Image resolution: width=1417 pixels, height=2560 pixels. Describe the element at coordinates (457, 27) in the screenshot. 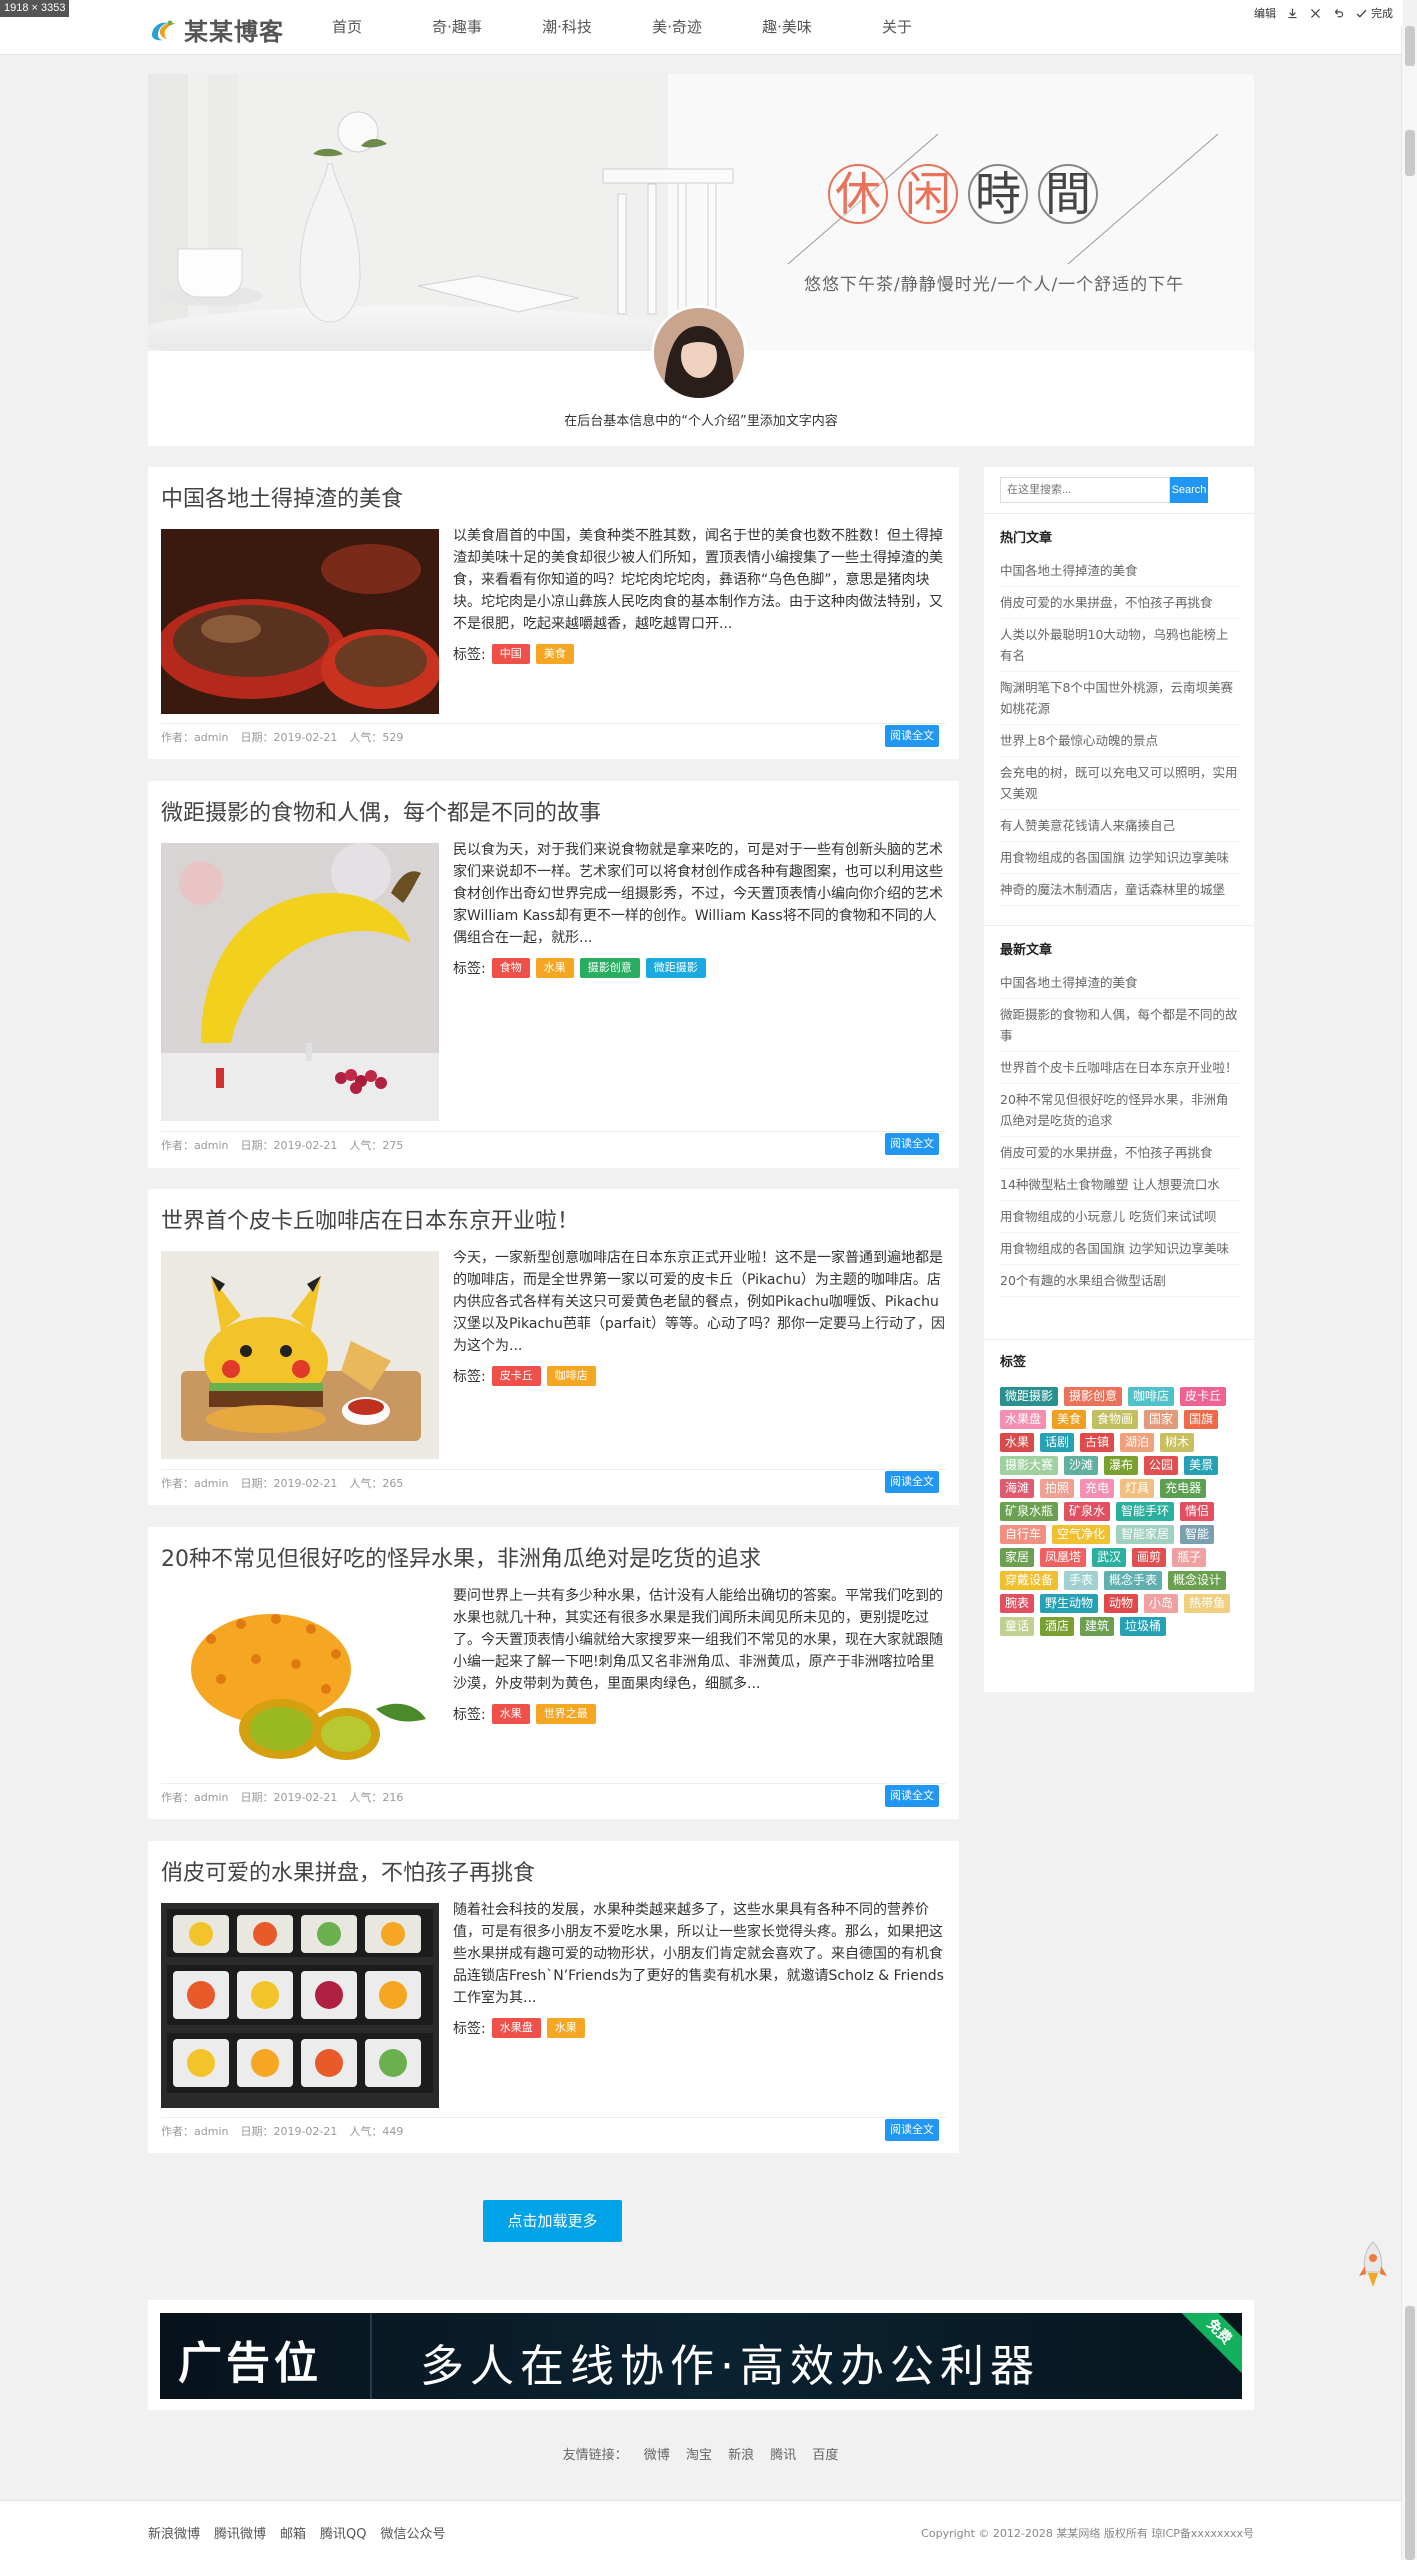

I see `nav-item-oddities: 奇·趣事` at that location.